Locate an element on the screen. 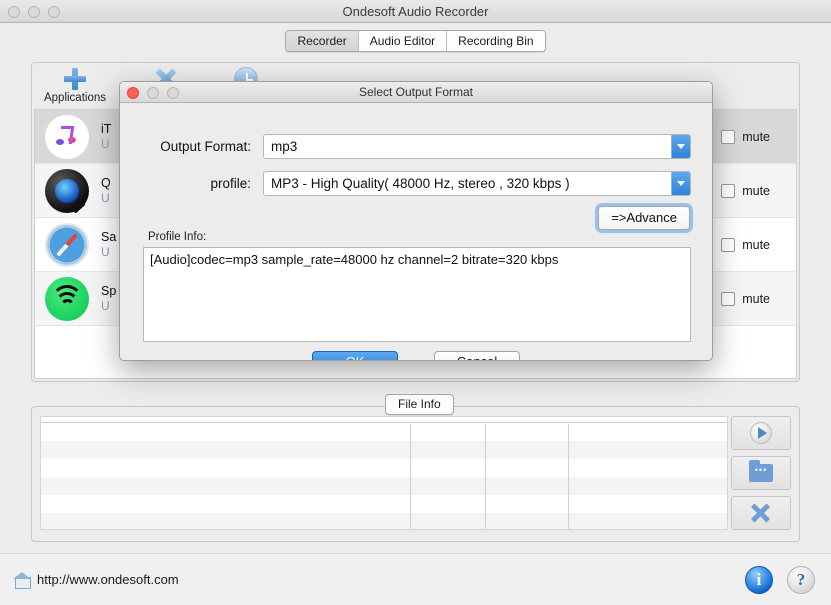  plus-icon is located at coordinates (75, 79).